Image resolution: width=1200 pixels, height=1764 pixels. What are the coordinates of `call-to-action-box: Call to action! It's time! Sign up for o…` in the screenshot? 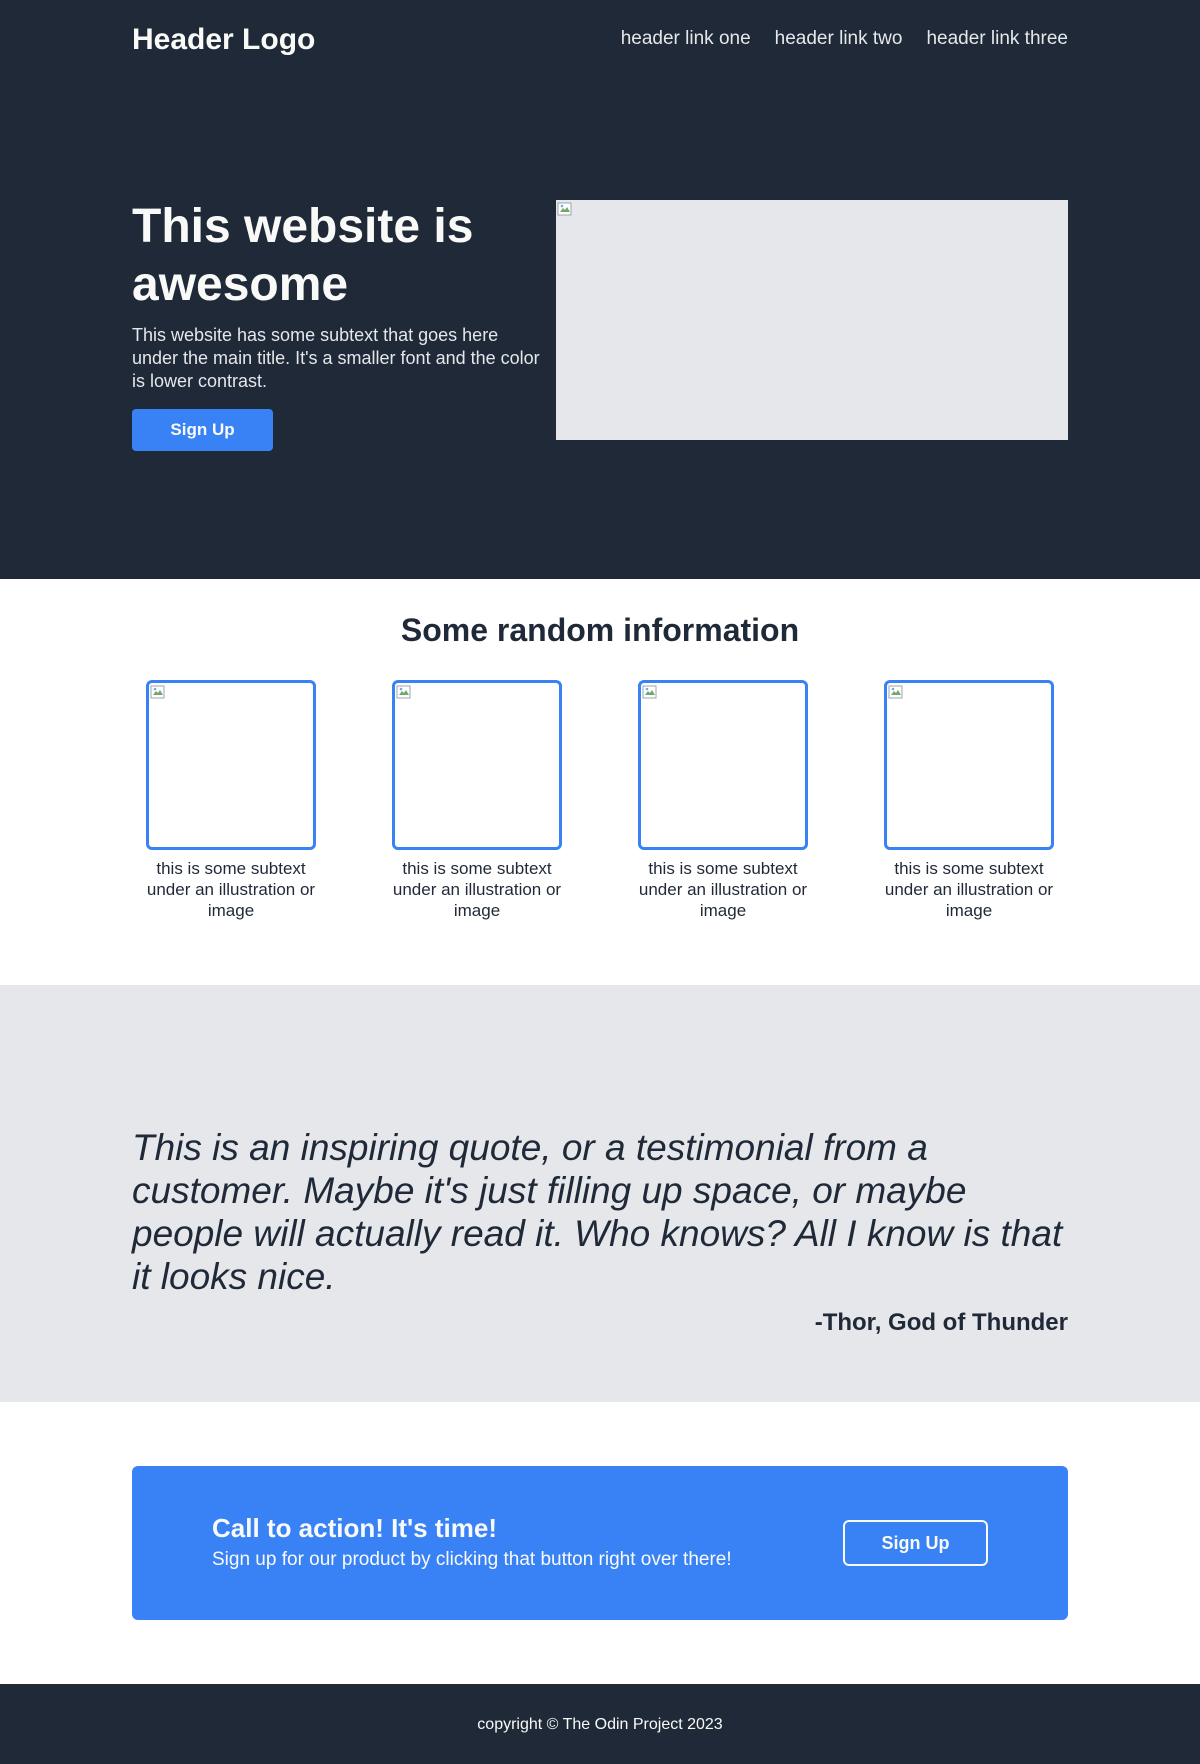 It's located at (600, 1543).